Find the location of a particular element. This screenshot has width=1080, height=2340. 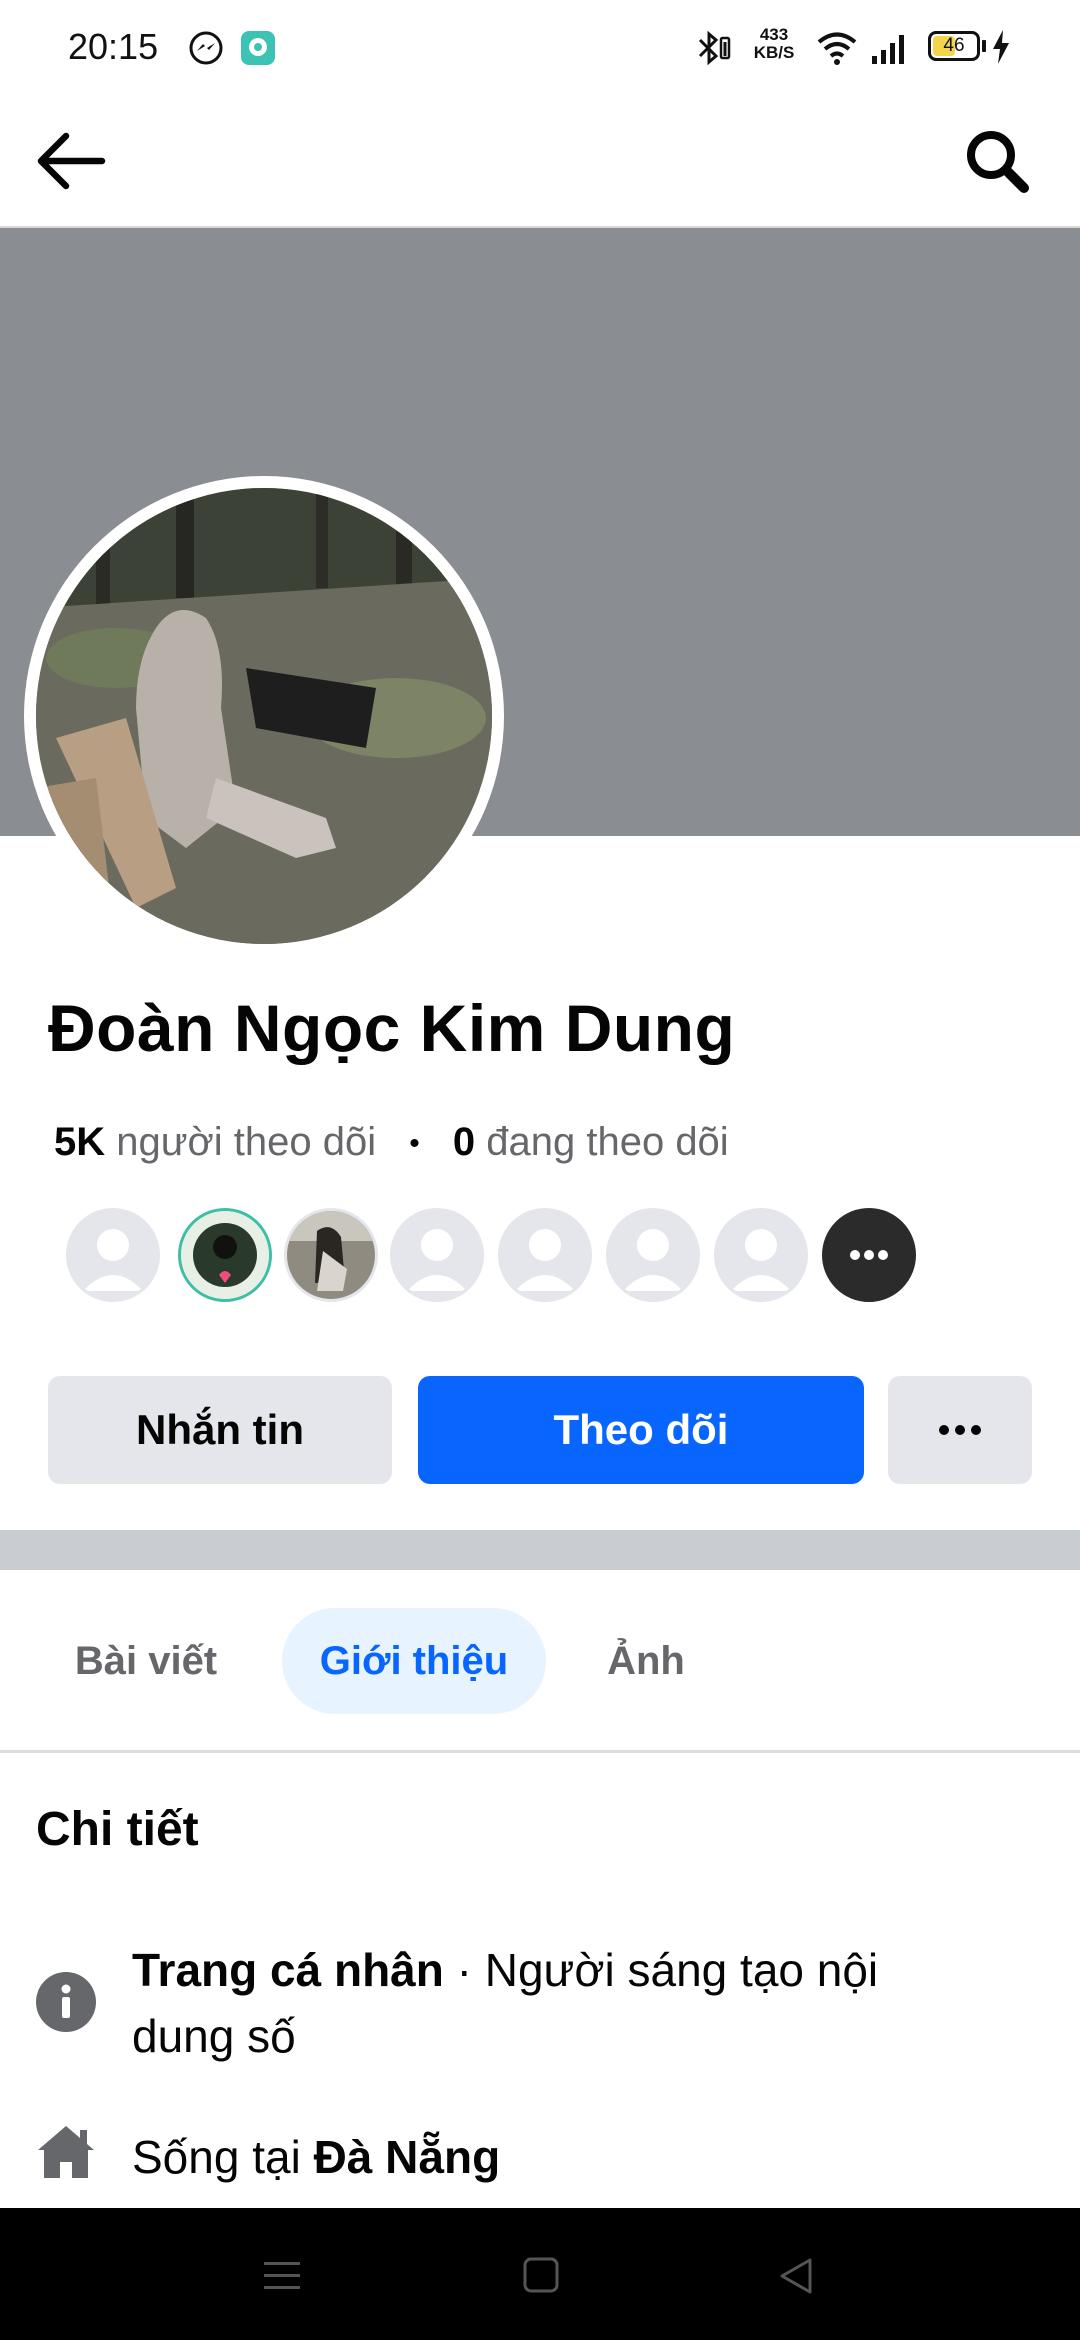

tab-about: Giới thiệu is located at coordinates (414, 1661).